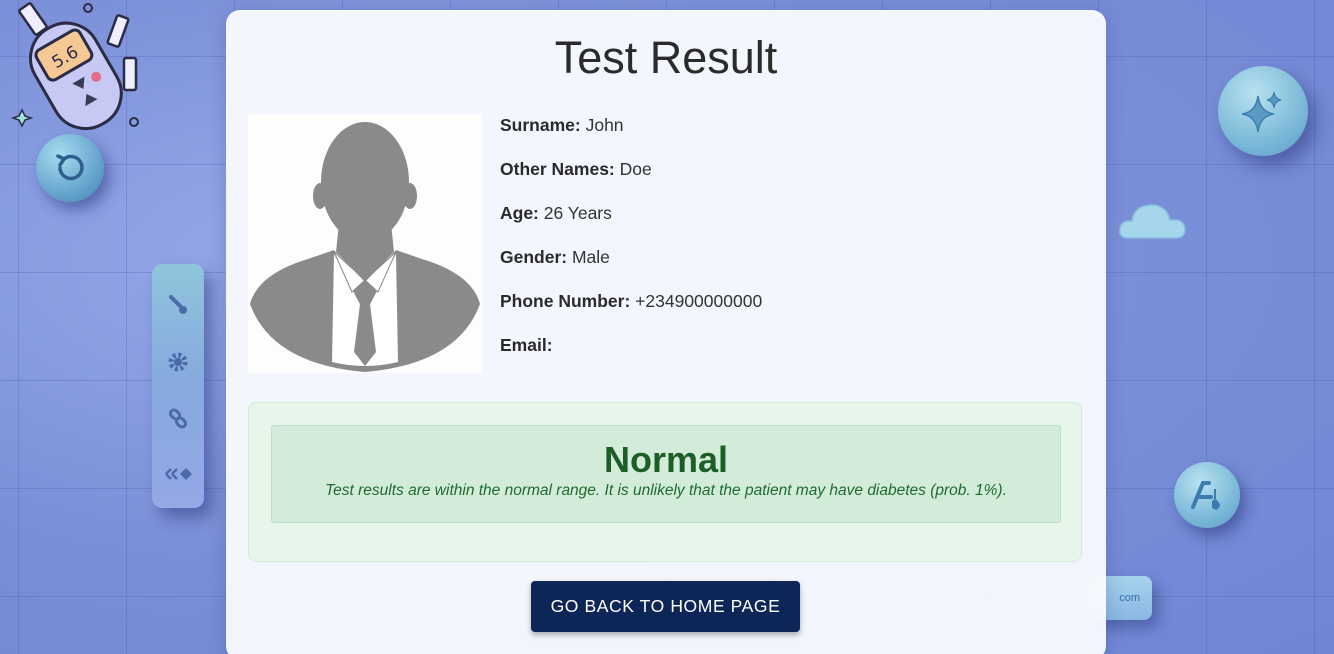 Image resolution: width=1334 pixels, height=654 pixels. Describe the element at coordinates (178, 362) in the screenshot. I see `gear-icon` at that location.